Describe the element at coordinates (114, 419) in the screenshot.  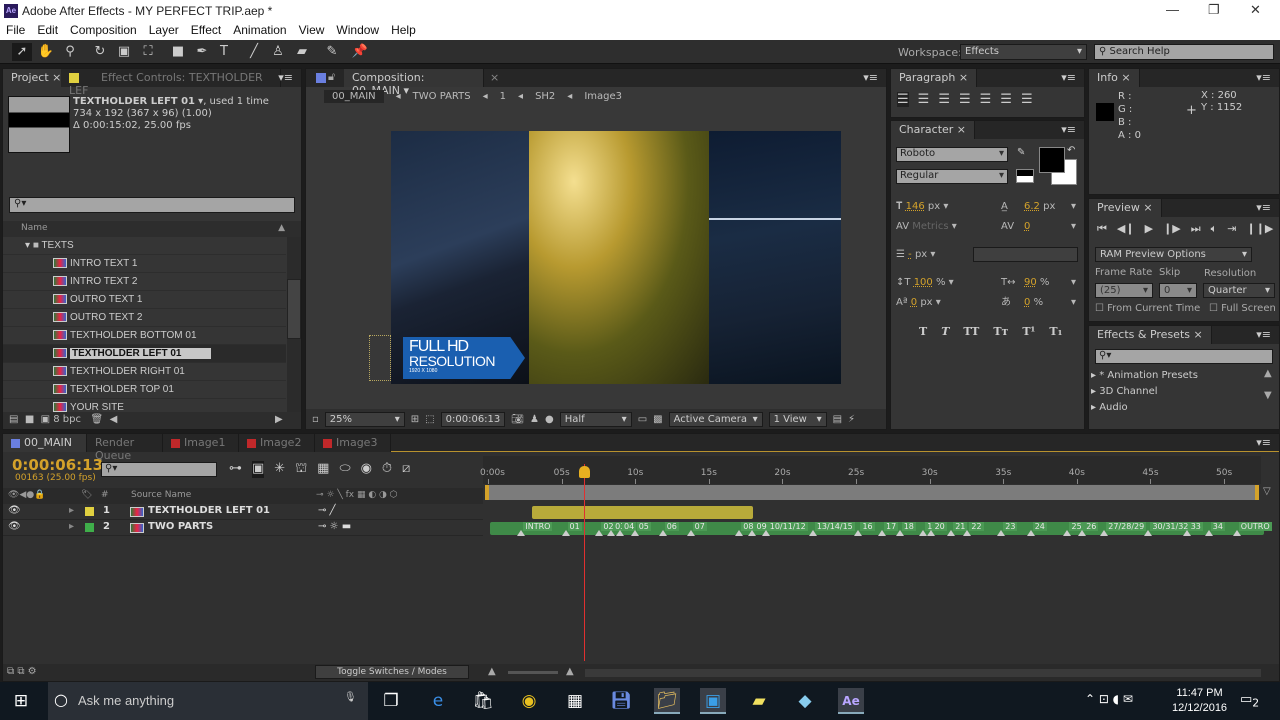
I see `scroll-left-icon: ◀` at that location.